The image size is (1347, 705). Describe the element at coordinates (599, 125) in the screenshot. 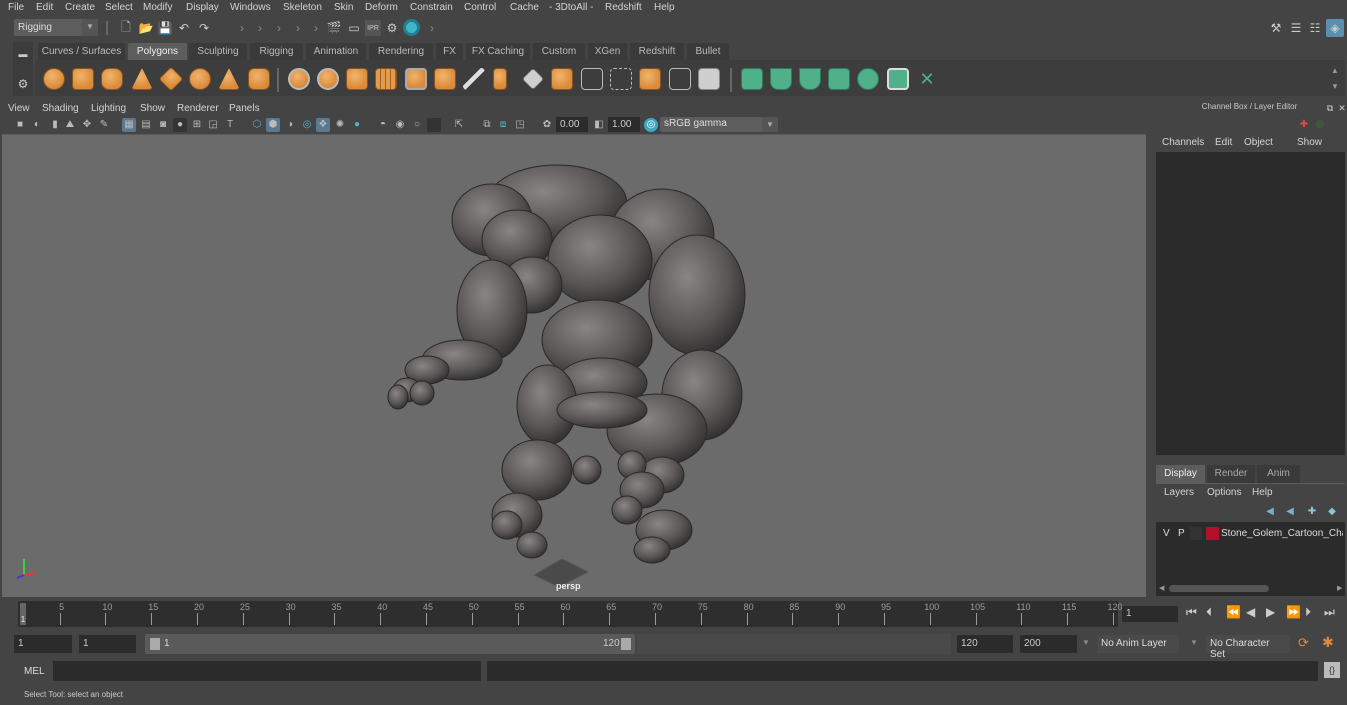

I see `gamma-icon: ◧` at that location.